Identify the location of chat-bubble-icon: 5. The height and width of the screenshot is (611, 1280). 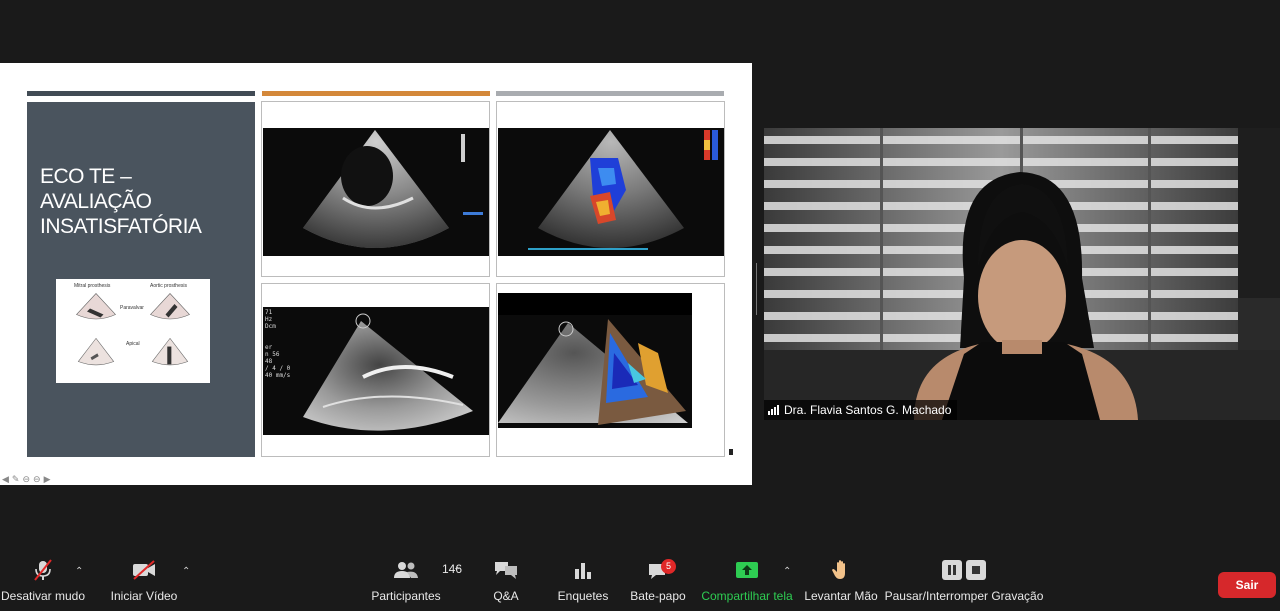
(661, 570).